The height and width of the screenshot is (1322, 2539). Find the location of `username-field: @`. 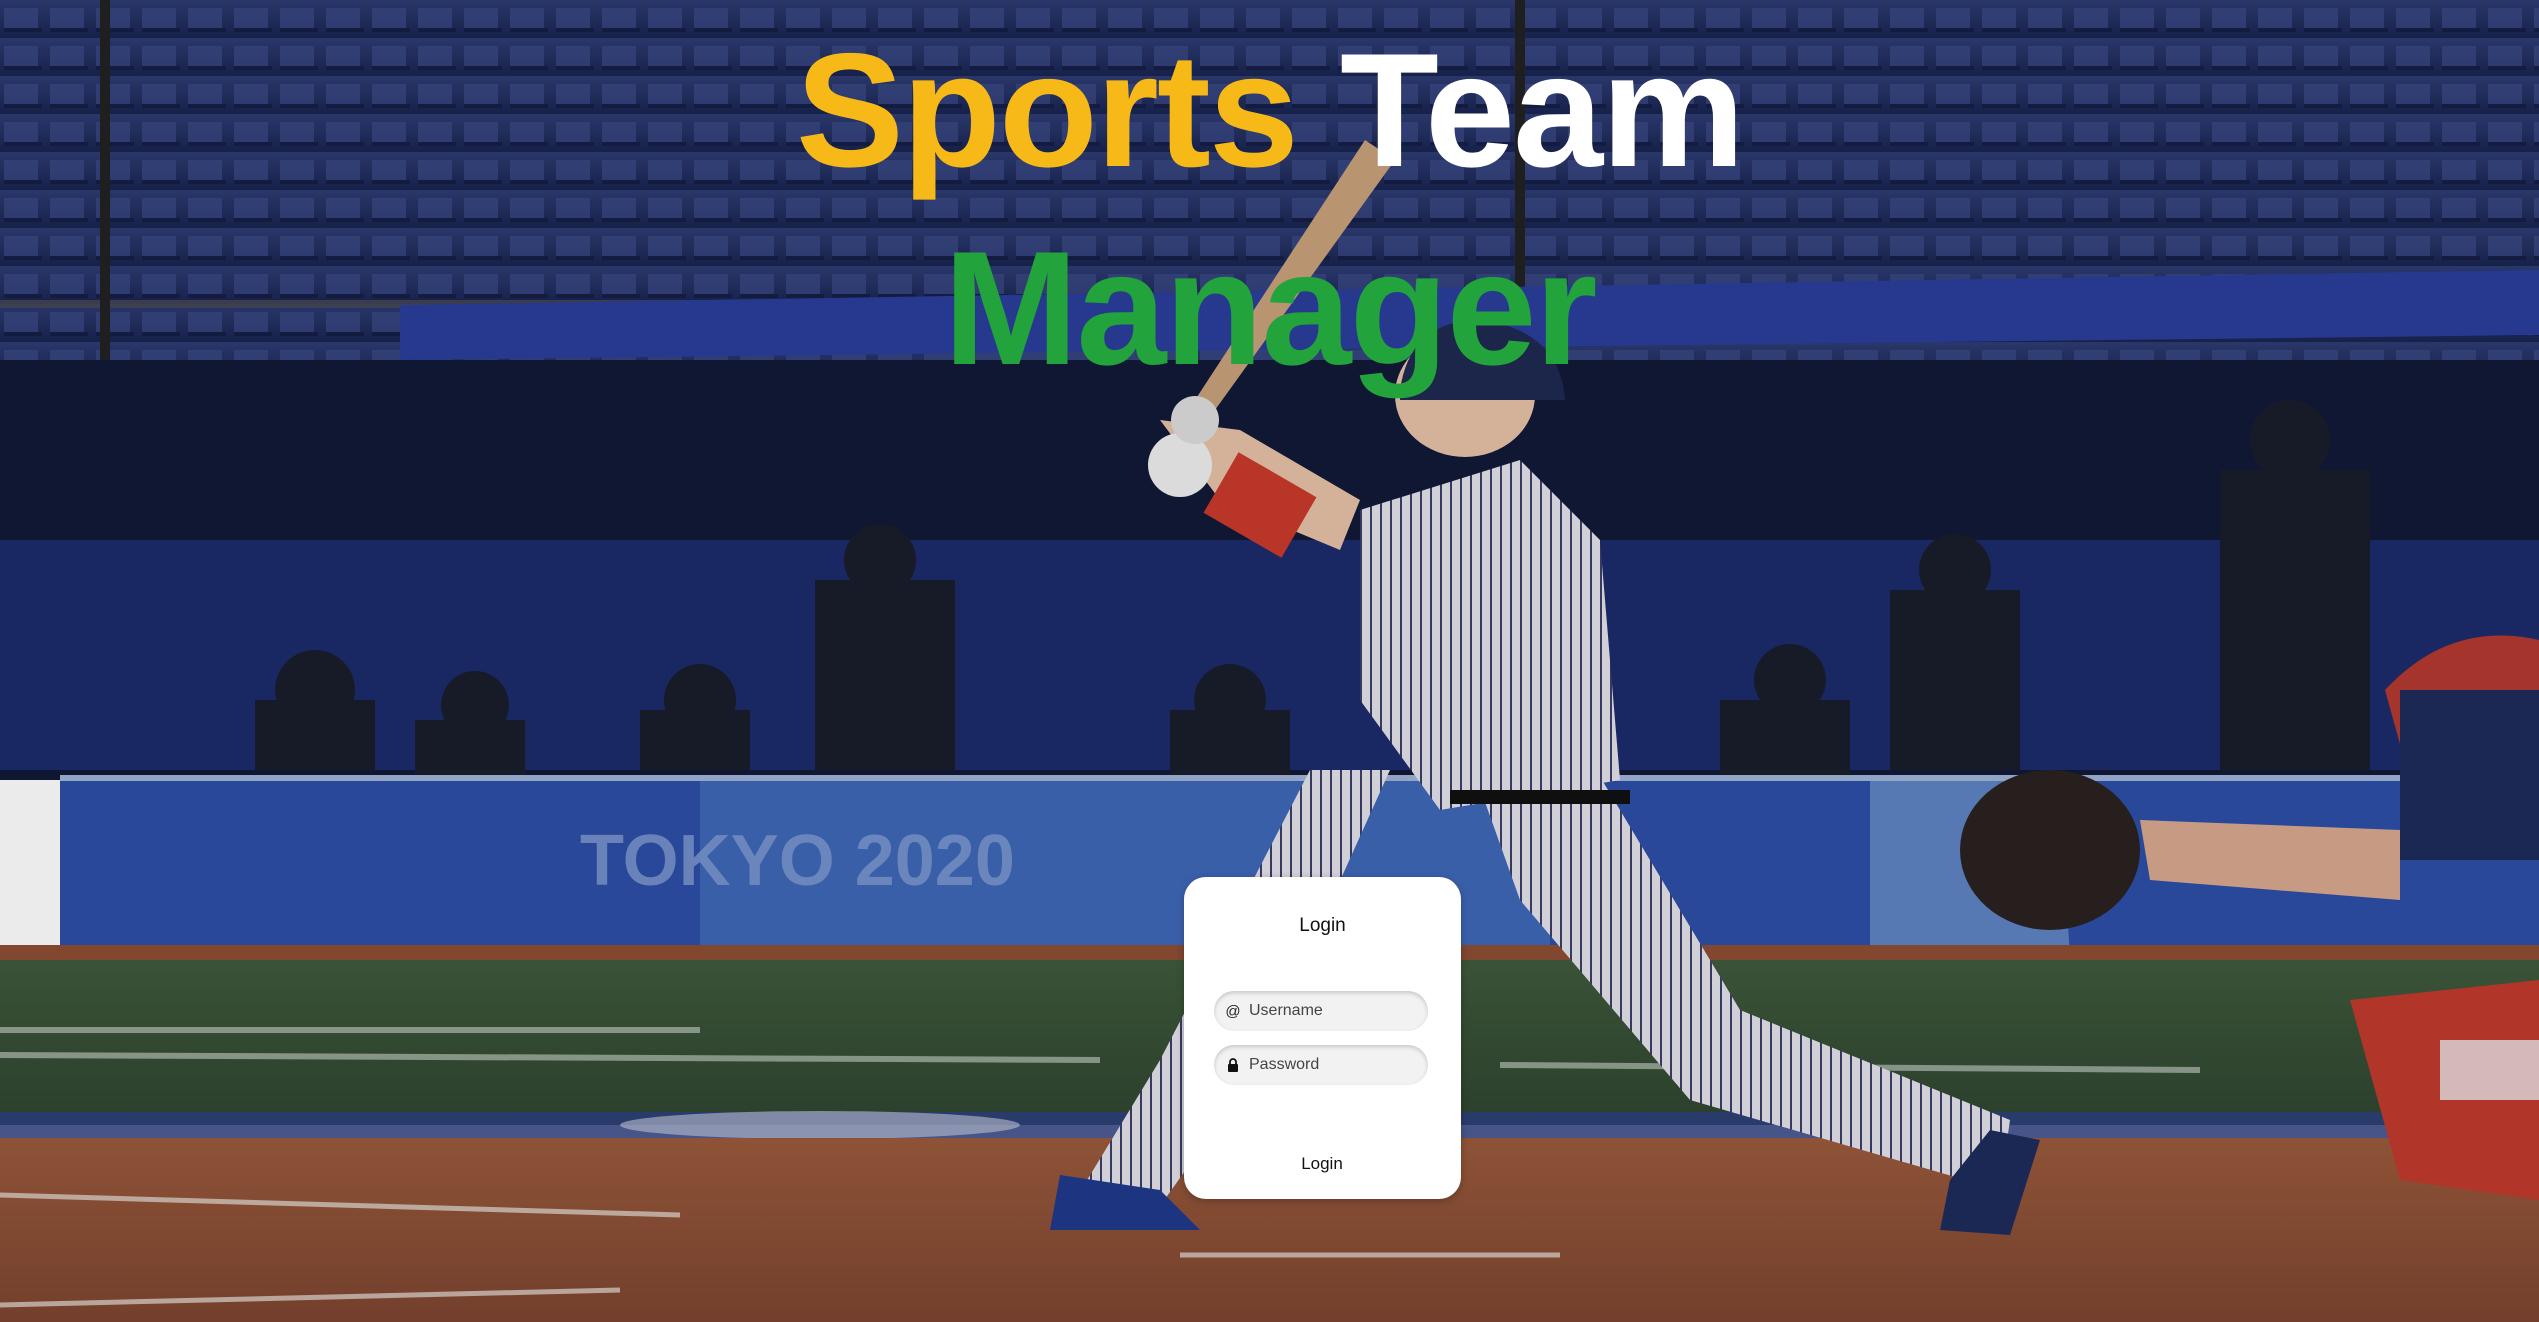

username-field: @ is located at coordinates (1321, 1011).